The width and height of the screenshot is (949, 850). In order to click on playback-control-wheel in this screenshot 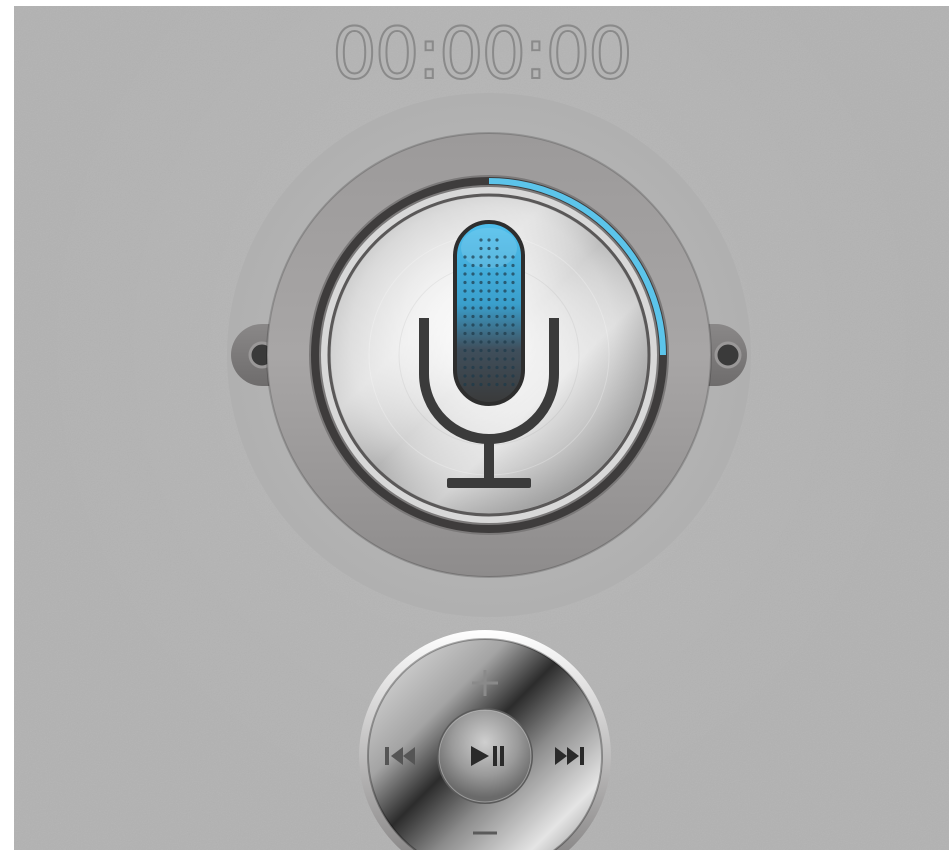, I will do `click(485, 740)`.